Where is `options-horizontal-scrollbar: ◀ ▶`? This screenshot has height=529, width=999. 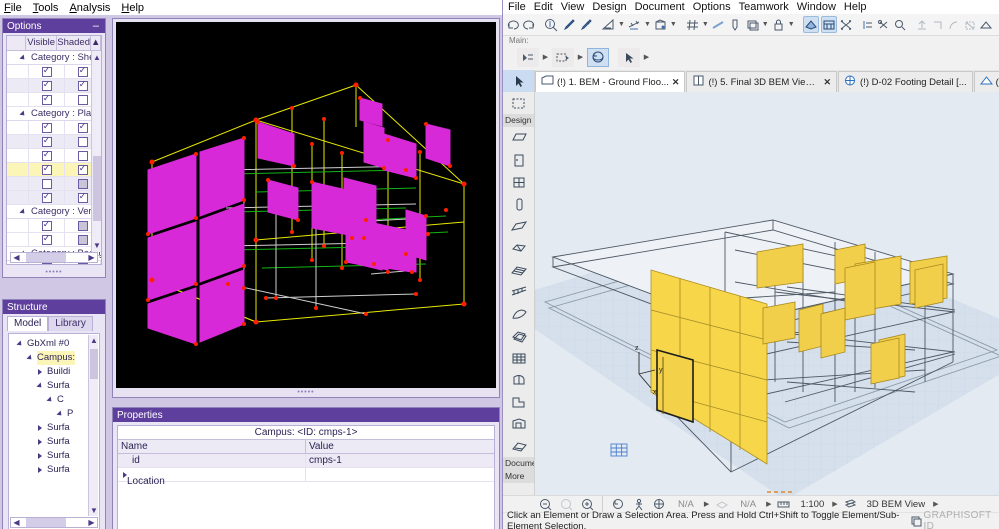 options-horizontal-scrollbar: ◀ ▶ is located at coordinates (54, 257).